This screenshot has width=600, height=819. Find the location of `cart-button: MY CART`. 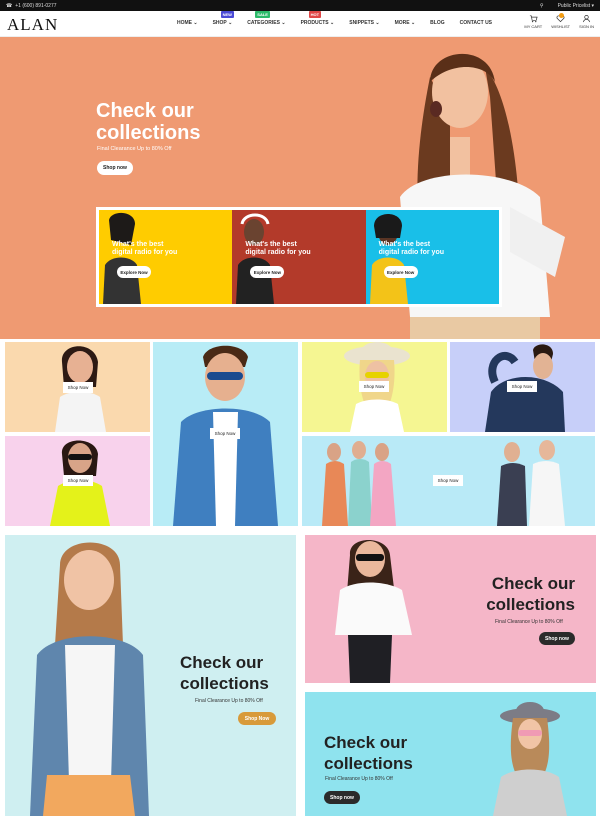

cart-button: MY CART is located at coordinates (533, 21).